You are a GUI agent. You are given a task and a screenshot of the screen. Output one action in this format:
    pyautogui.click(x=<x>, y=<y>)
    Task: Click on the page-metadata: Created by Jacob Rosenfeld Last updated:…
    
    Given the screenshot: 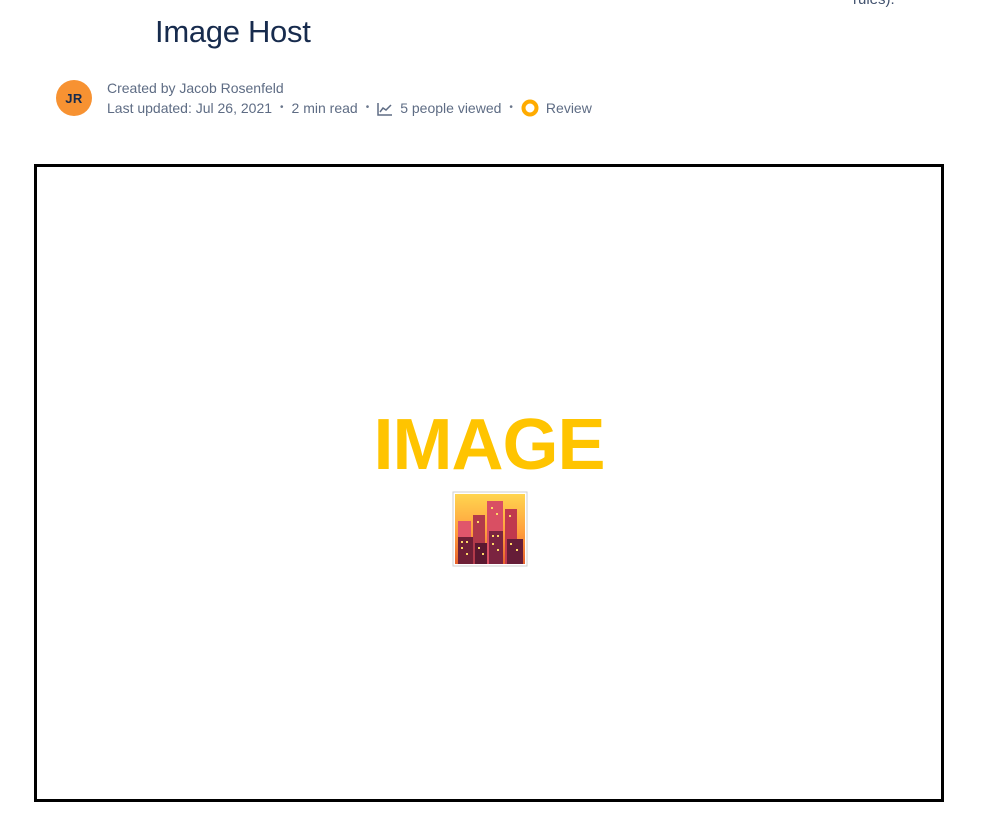 What is the action you would take?
    pyautogui.click(x=349, y=98)
    